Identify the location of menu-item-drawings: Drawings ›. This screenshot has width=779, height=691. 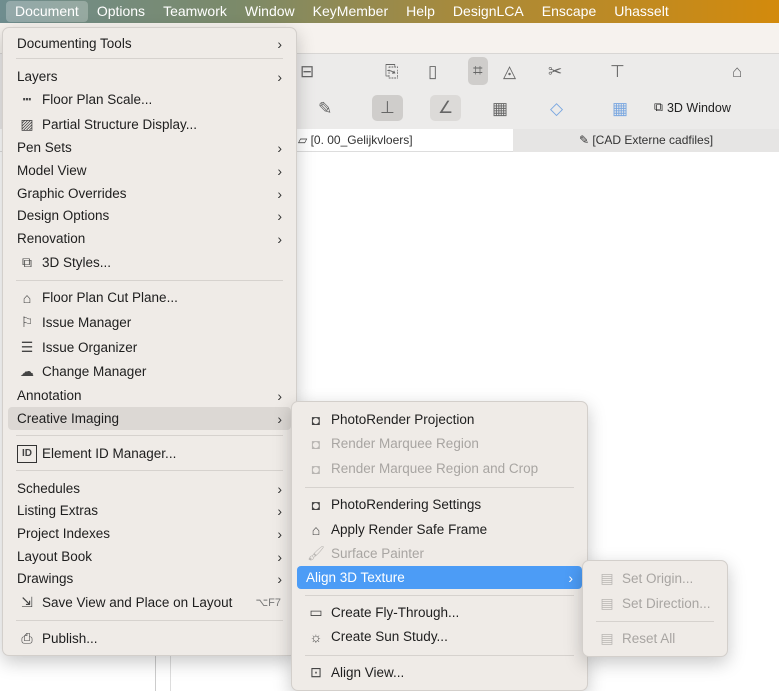
(149, 578).